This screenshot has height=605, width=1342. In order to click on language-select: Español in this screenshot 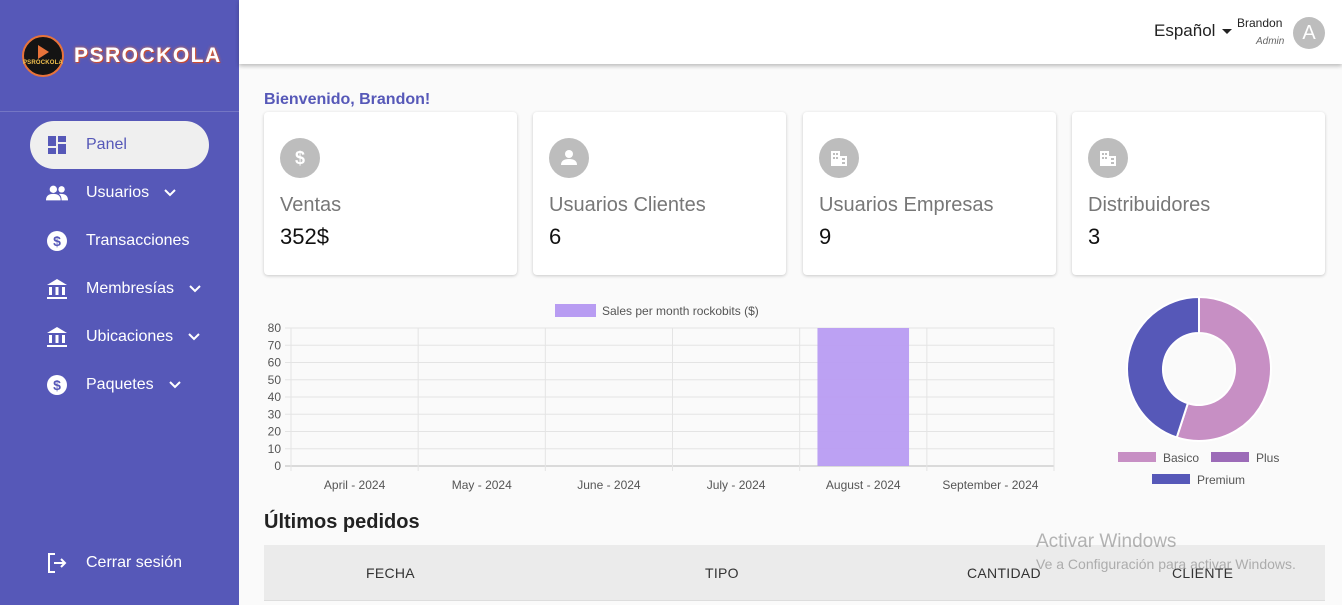, I will do `click(1193, 31)`.